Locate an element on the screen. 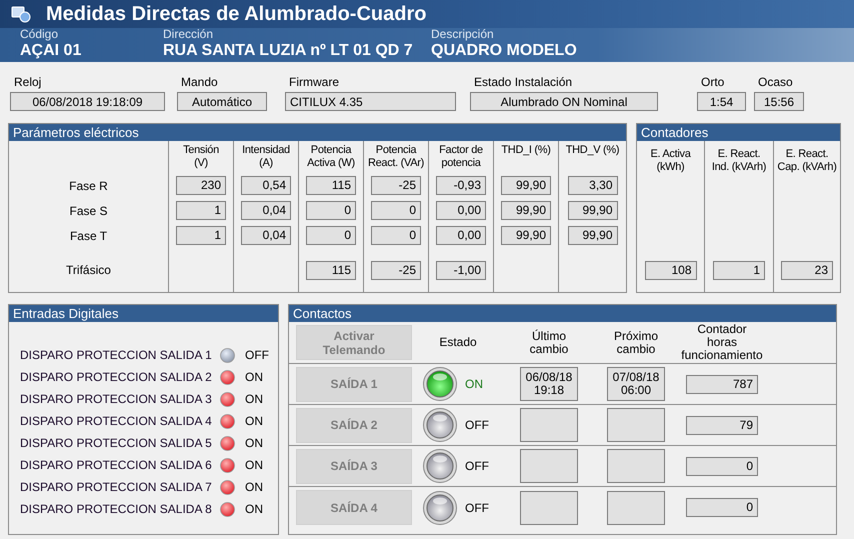  row-label: Trifásico is located at coordinates (88, 270).